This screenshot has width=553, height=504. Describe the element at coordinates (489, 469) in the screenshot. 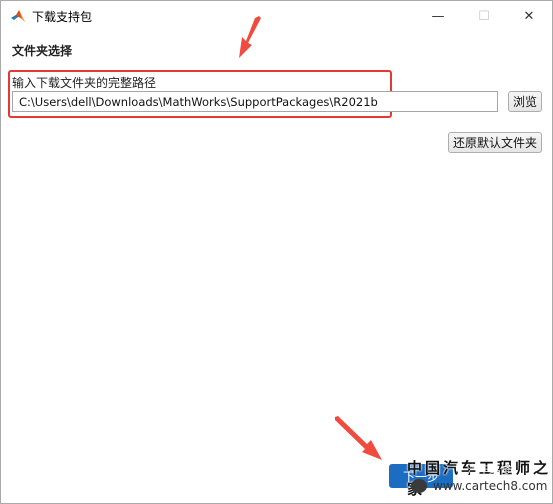

I see `watermark-tag: 汽车维修` at that location.